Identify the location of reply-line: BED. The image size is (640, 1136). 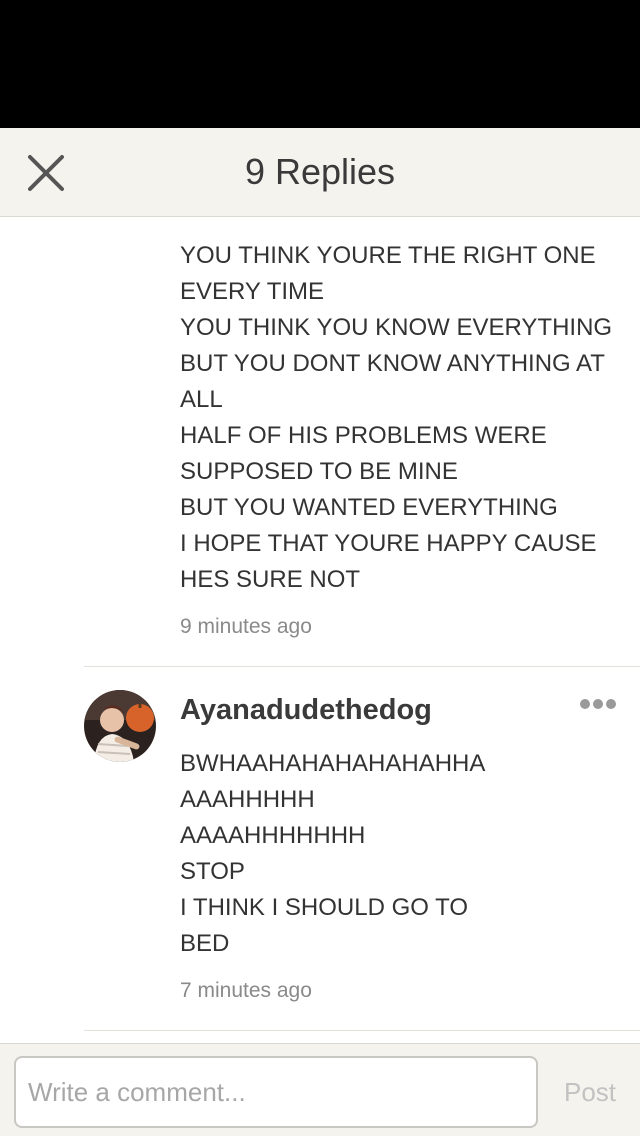
(205, 943).